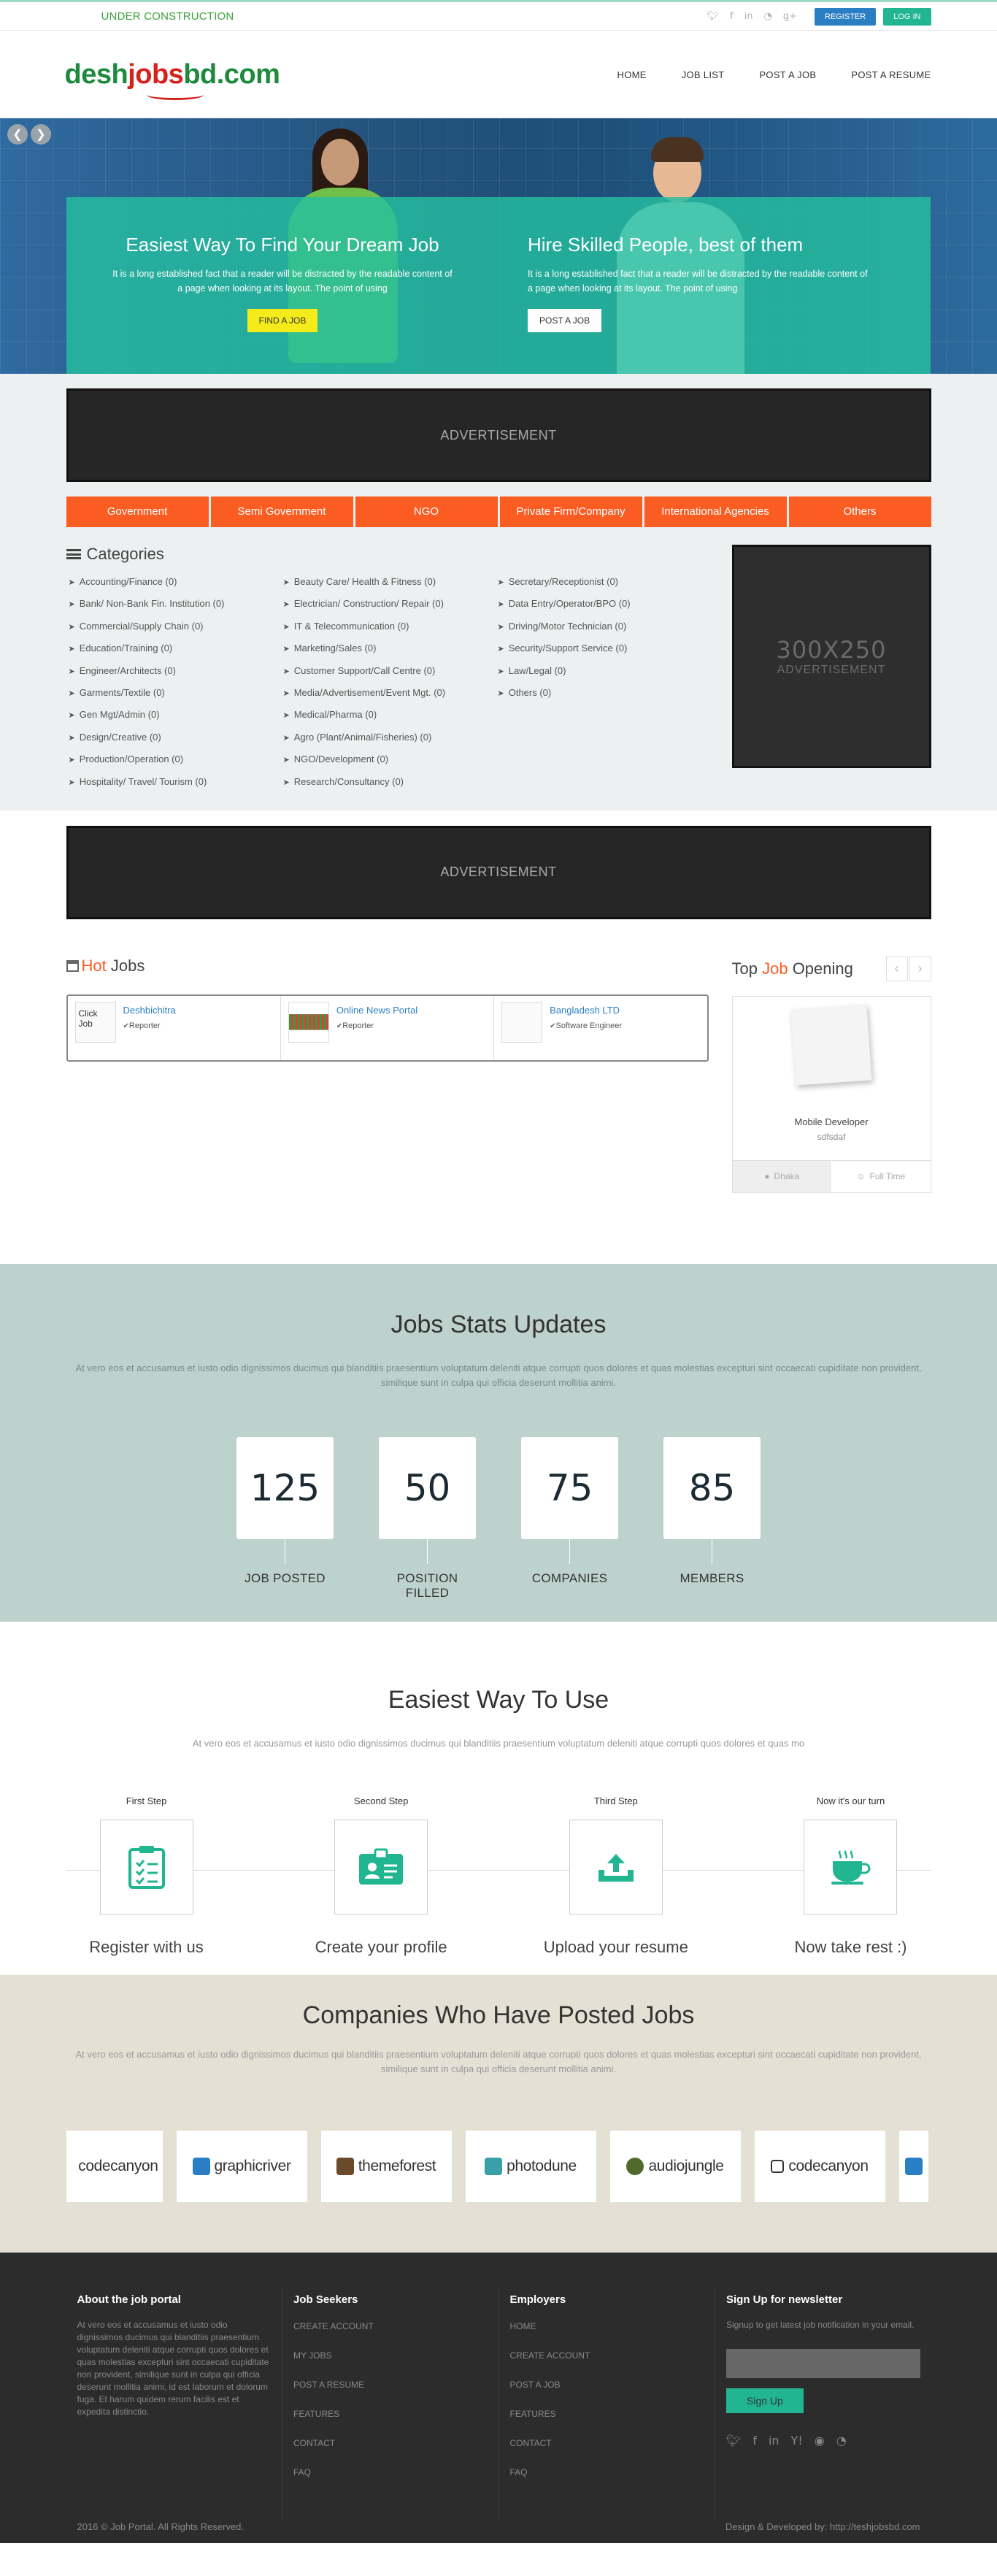 The height and width of the screenshot is (2576, 997). I want to click on upload-icon, so click(616, 1866).